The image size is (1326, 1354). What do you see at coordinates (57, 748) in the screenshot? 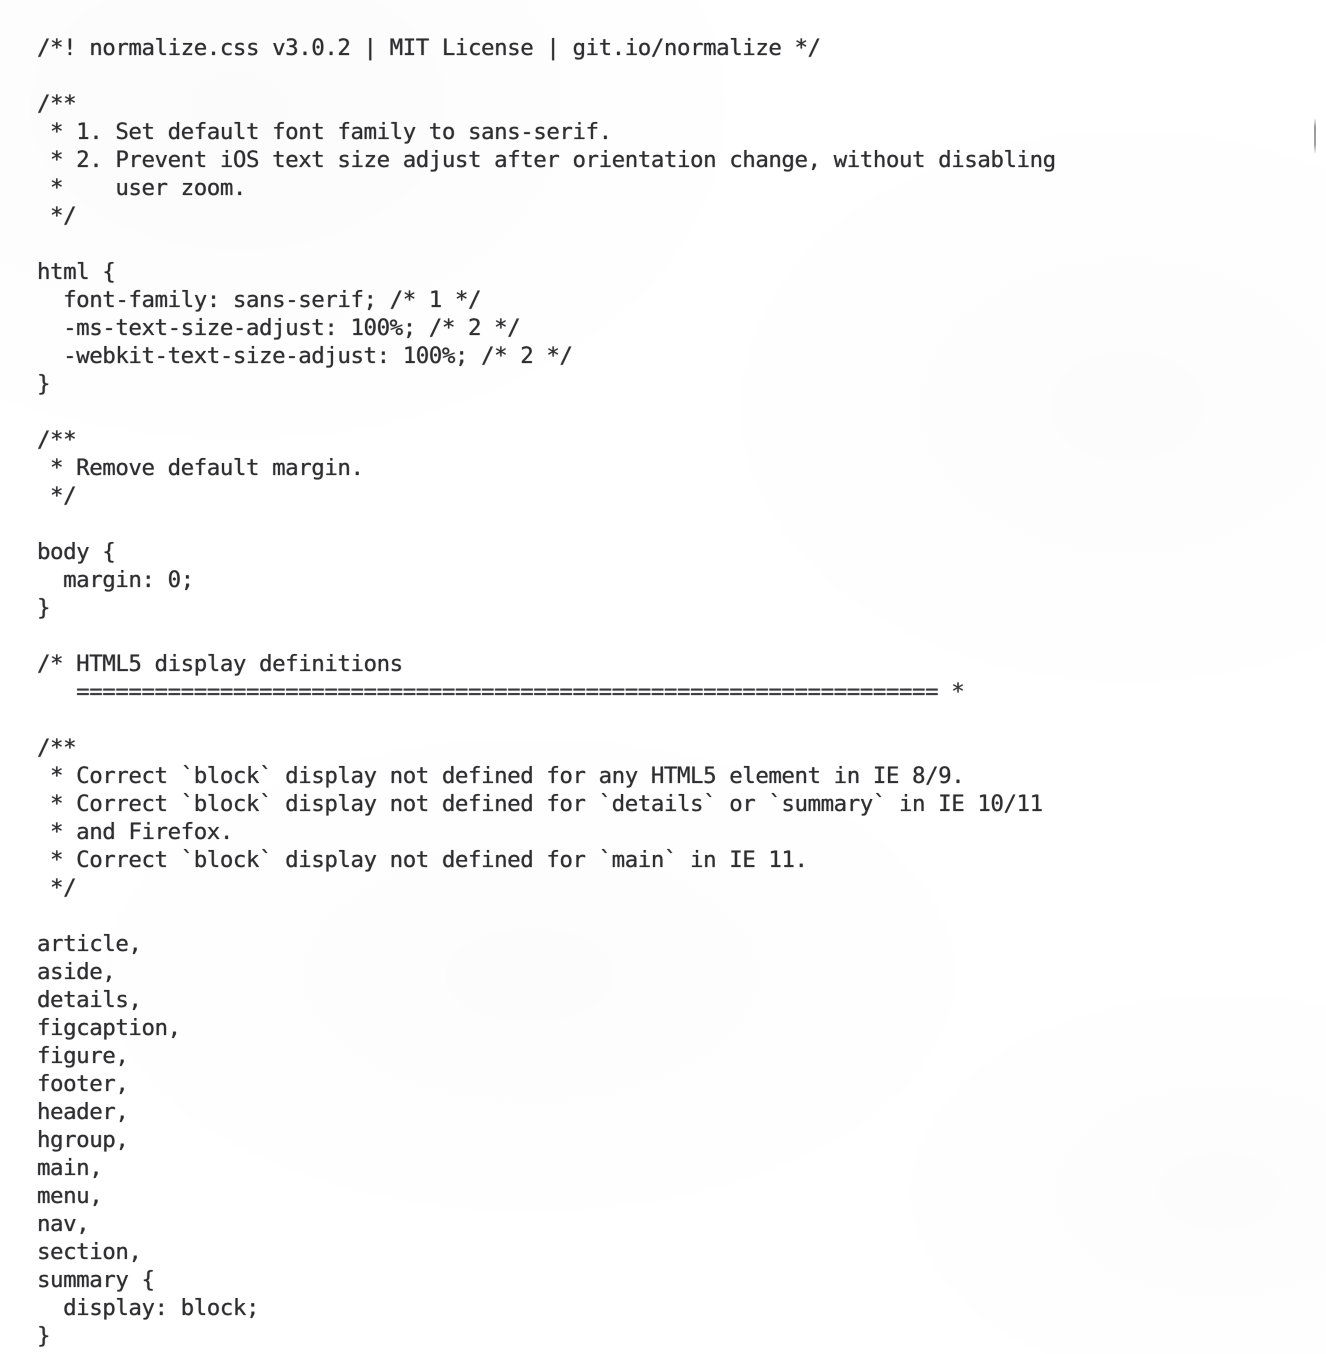
I see `line-comment-open-3: /**` at bounding box center [57, 748].